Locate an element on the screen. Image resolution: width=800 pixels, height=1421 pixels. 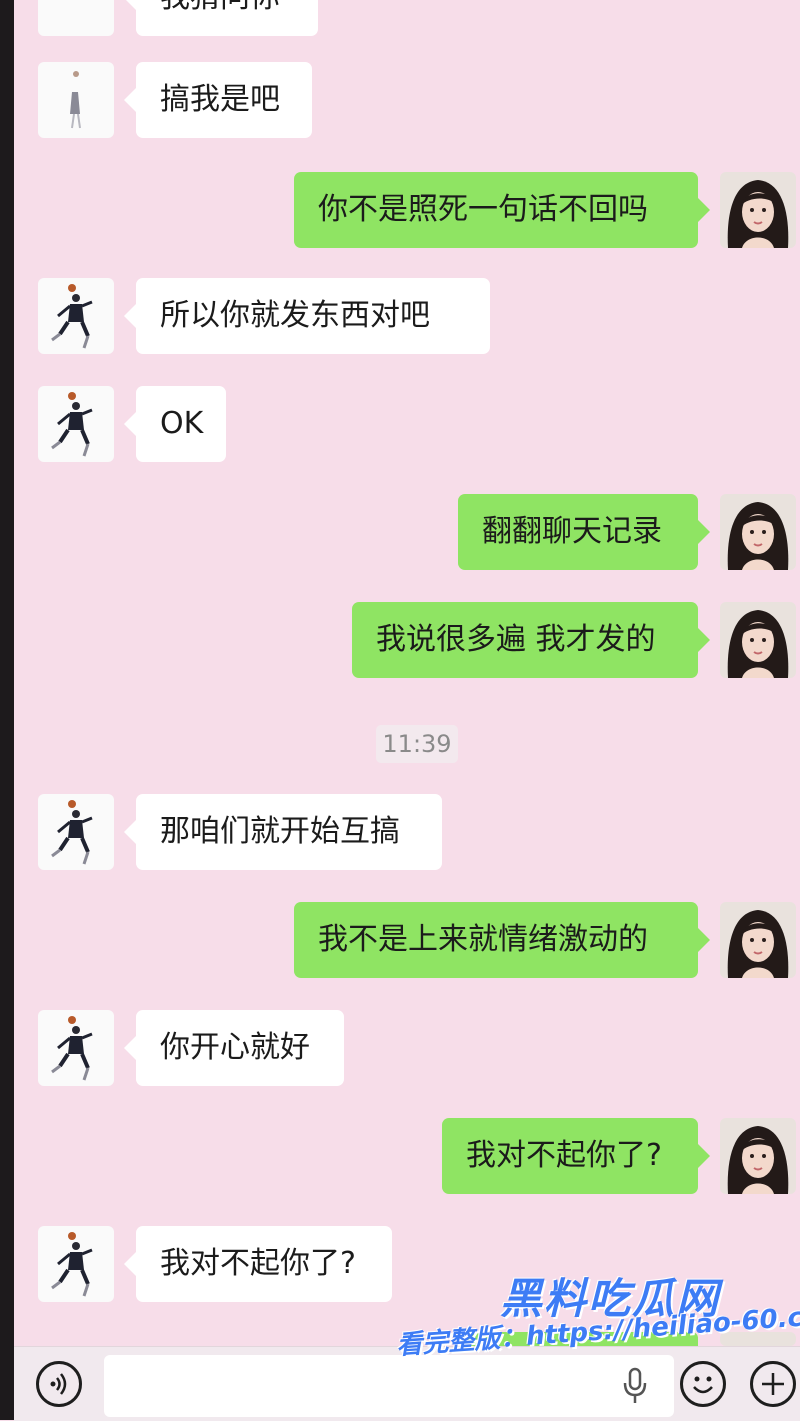
voice-wave-icon is located at coordinates (58, 1384).